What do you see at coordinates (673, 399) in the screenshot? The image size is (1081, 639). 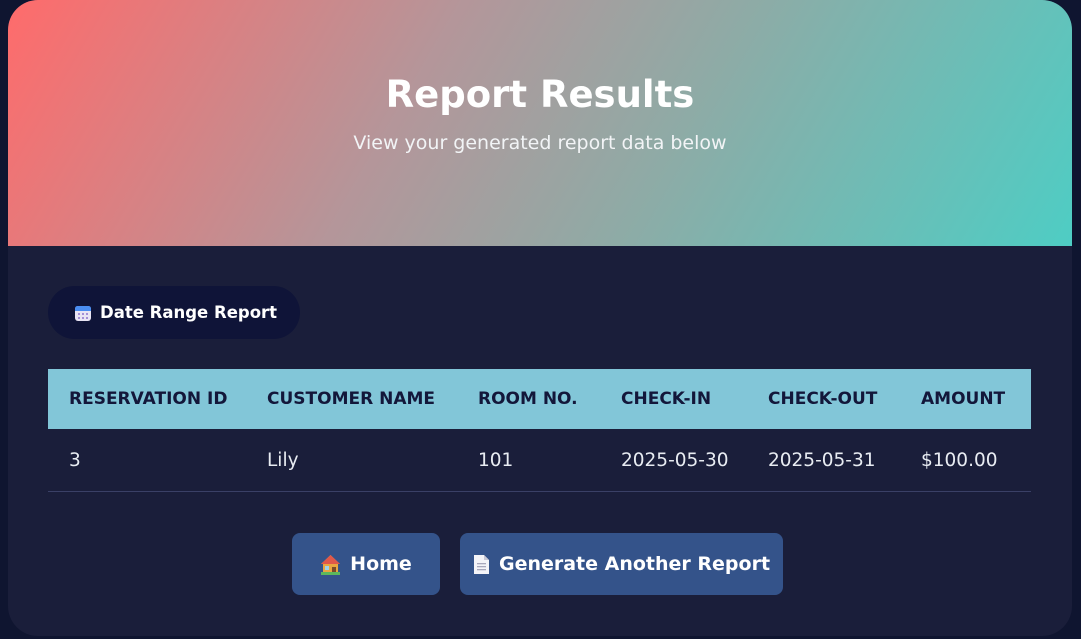 I see `column-header-check-in: CHECK-IN` at bounding box center [673, 399].